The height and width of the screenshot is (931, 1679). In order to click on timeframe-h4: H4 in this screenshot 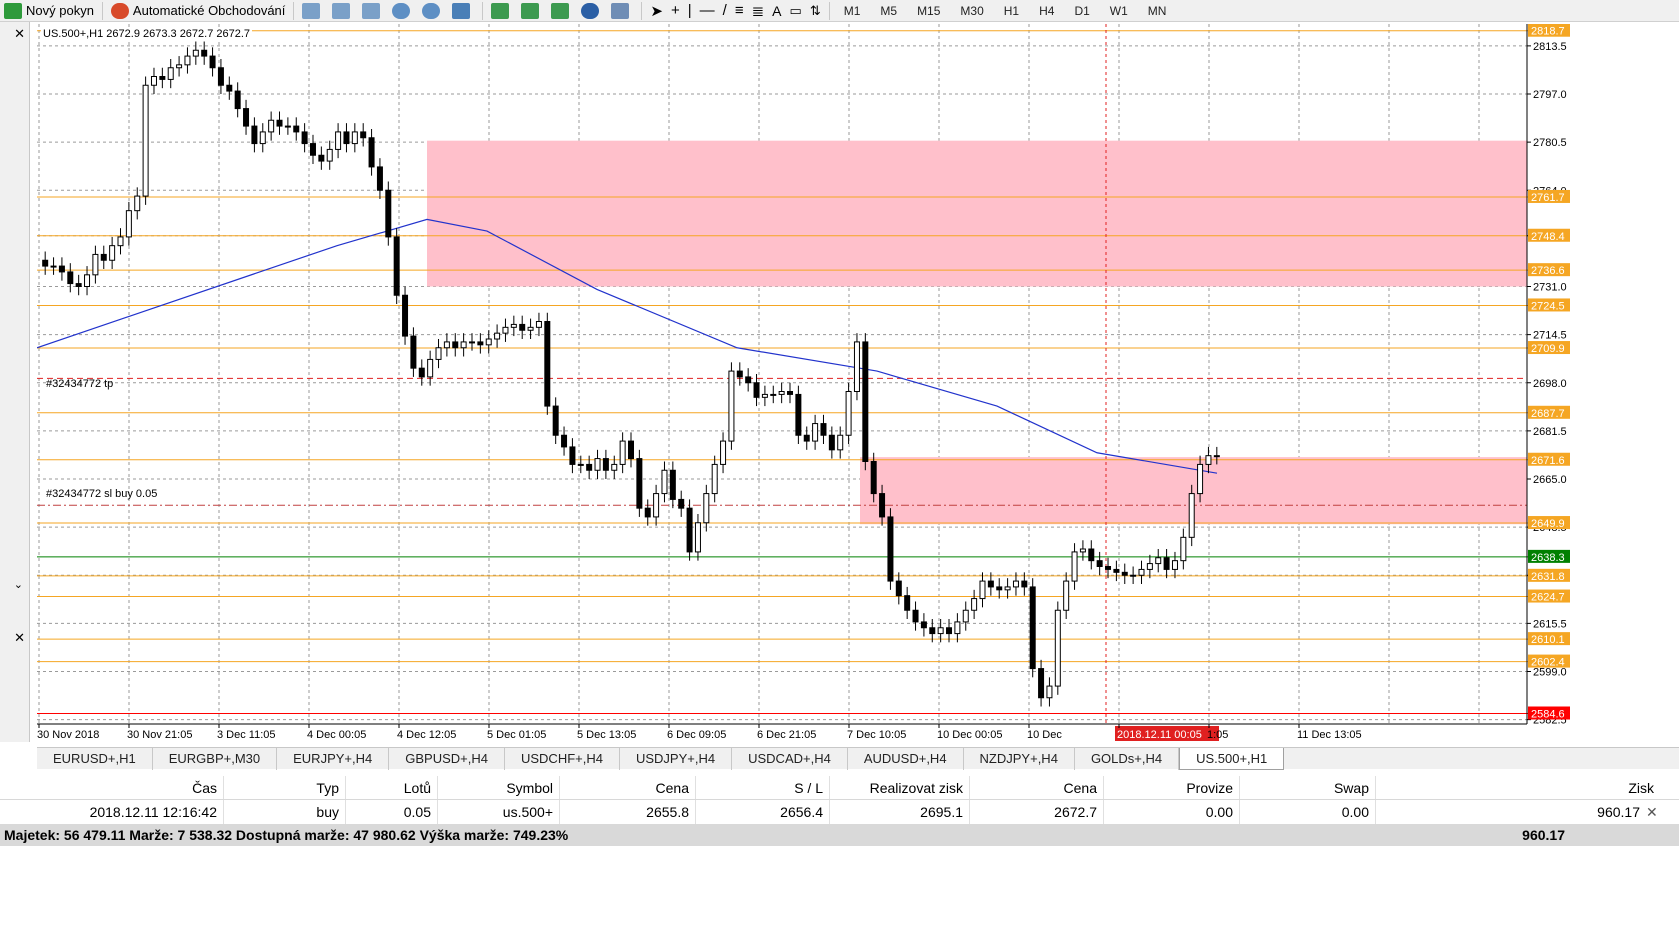, I will do `click(1046, 11)`.